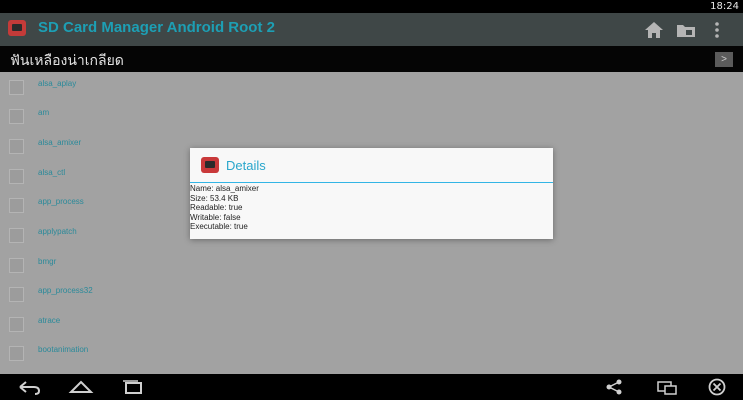 This screenshot has height=400, width=743. I want to click on dialog-divider, so click(371, 182).